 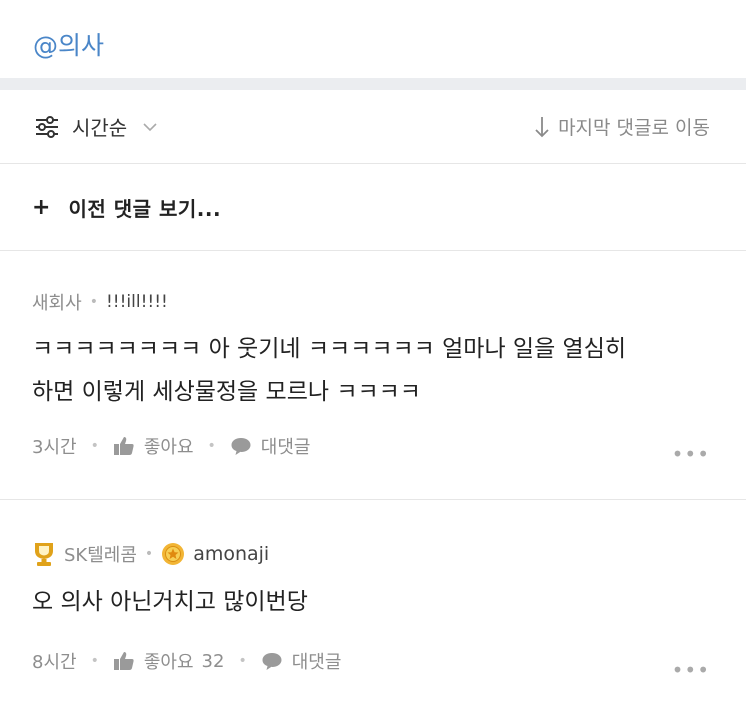 I want to click on mention-header: @의사, so click(x=373, y=39).